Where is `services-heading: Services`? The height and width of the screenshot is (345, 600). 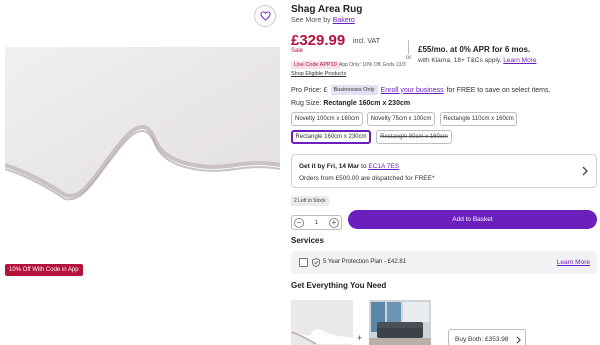
services-heading: Services is located at coordinates (307, 240).